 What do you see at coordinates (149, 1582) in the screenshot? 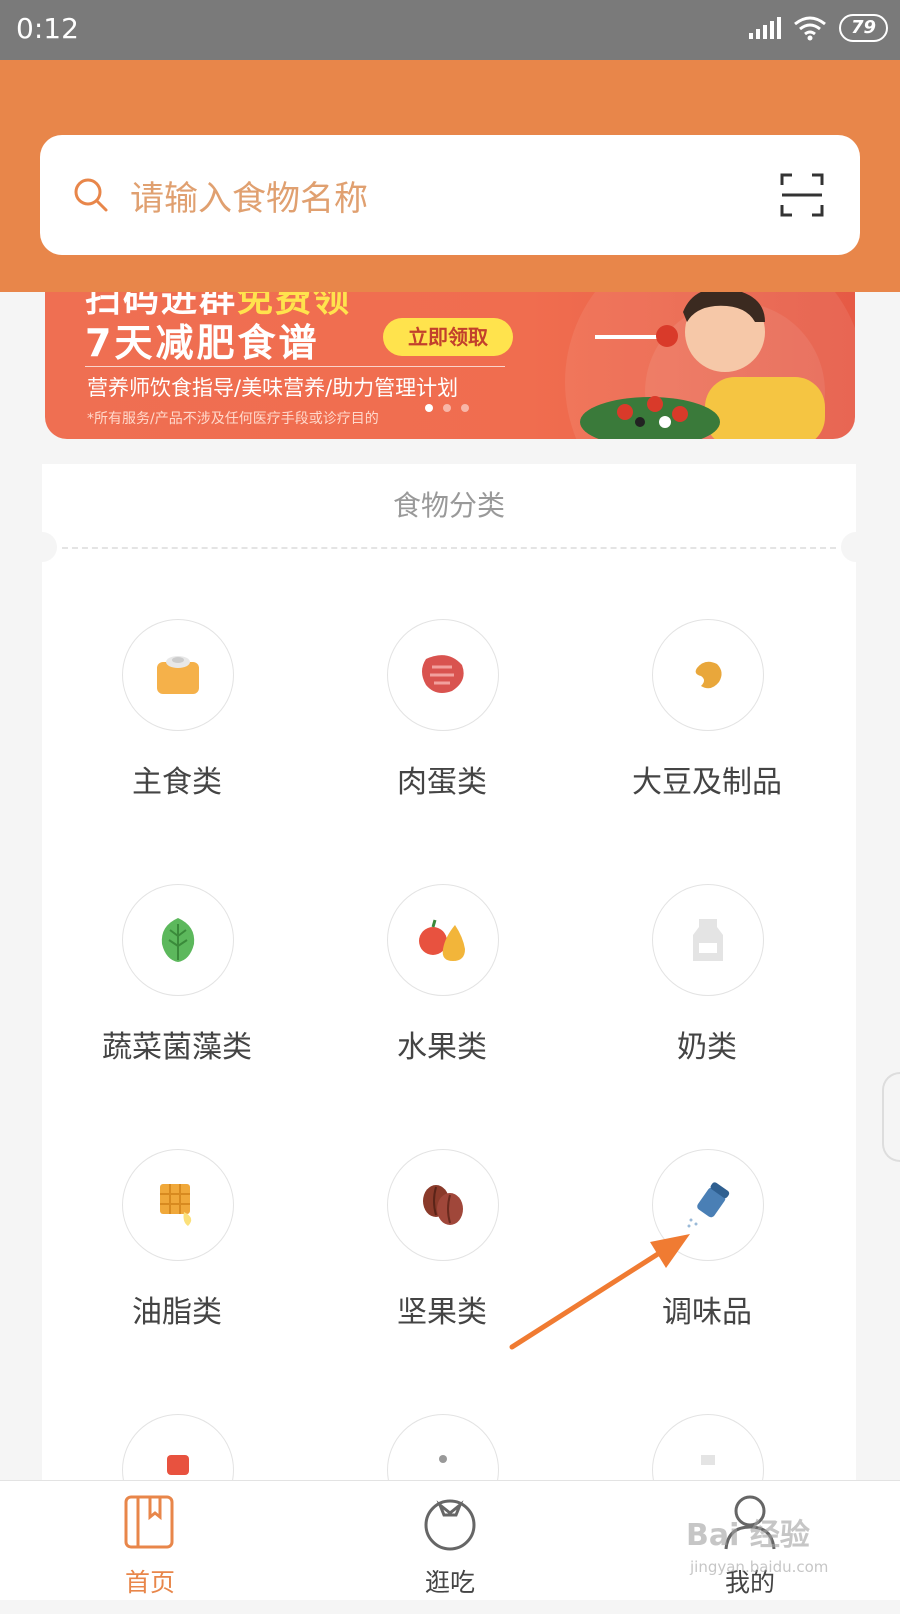
I see `tab-label: 首页` at bounding box center [149, 1582].